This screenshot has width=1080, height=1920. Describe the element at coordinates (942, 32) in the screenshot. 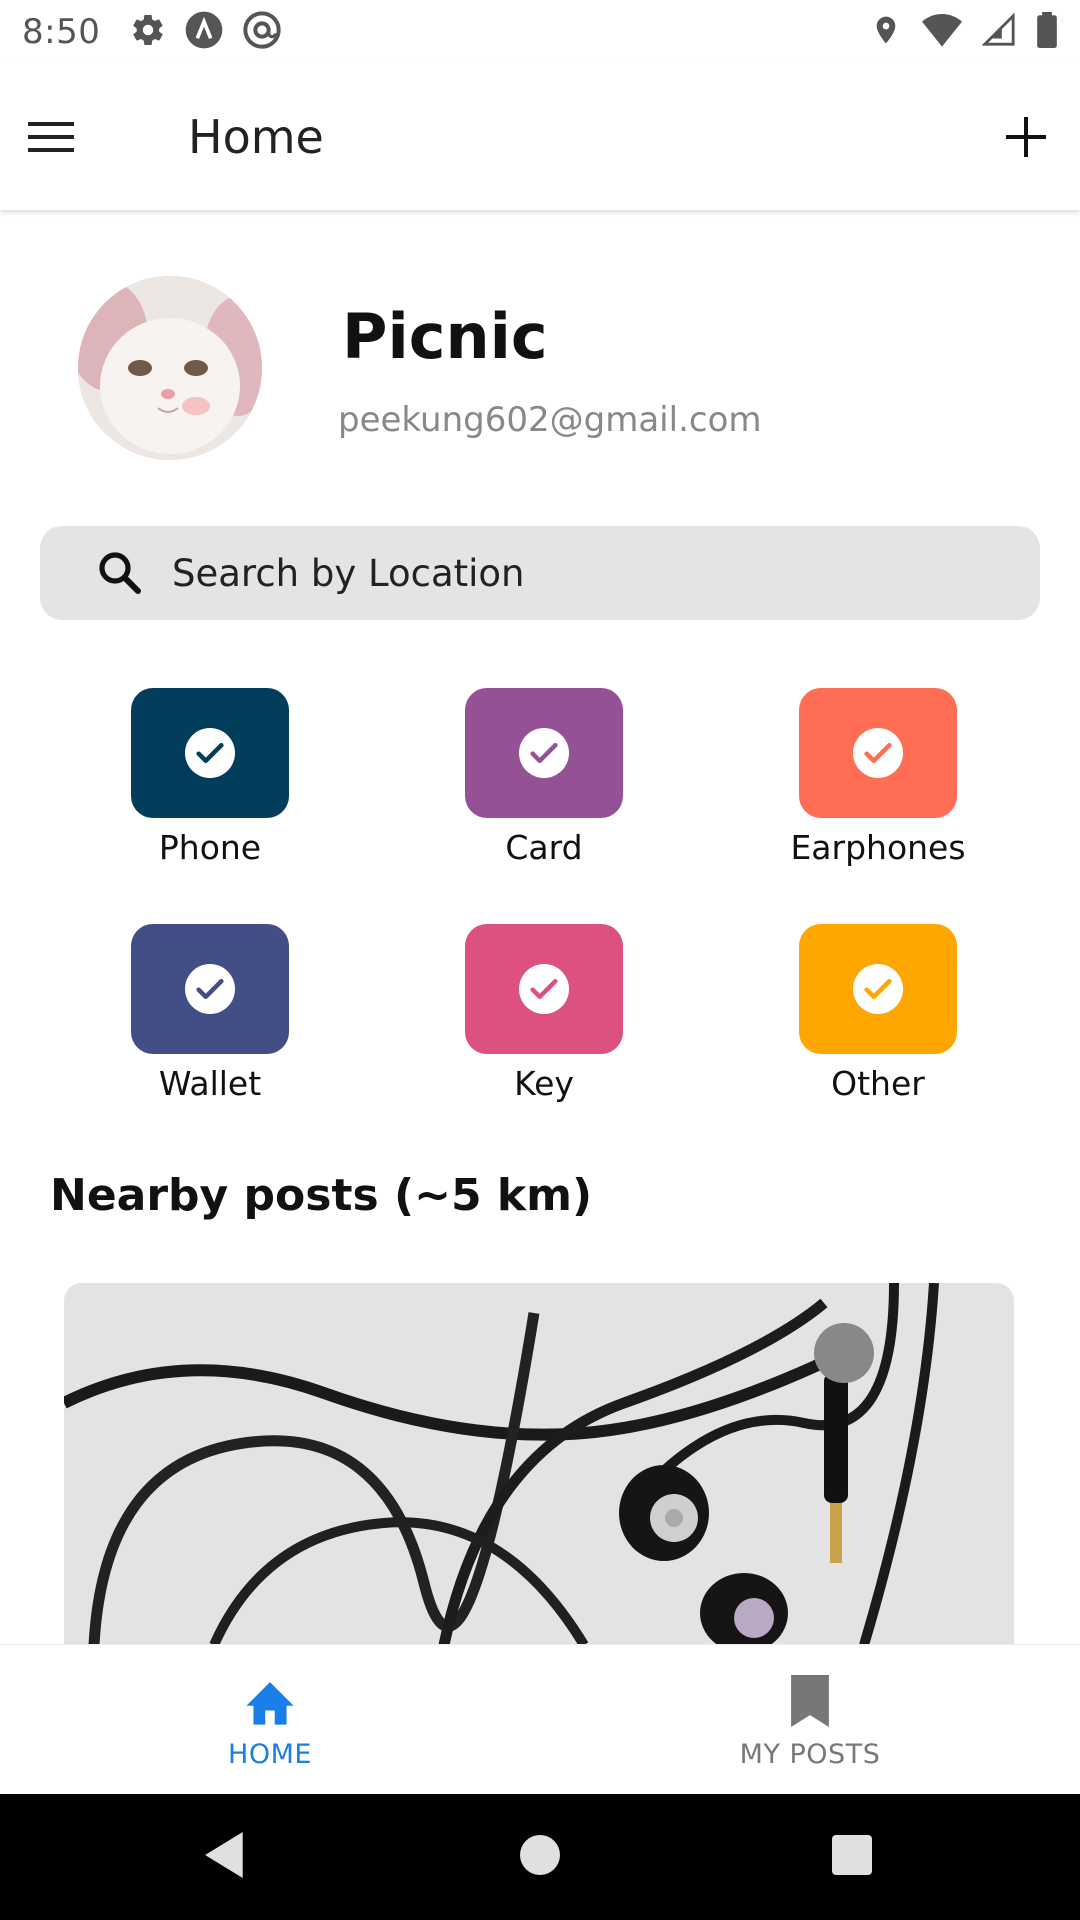

I see `wifi-icon` at that location.